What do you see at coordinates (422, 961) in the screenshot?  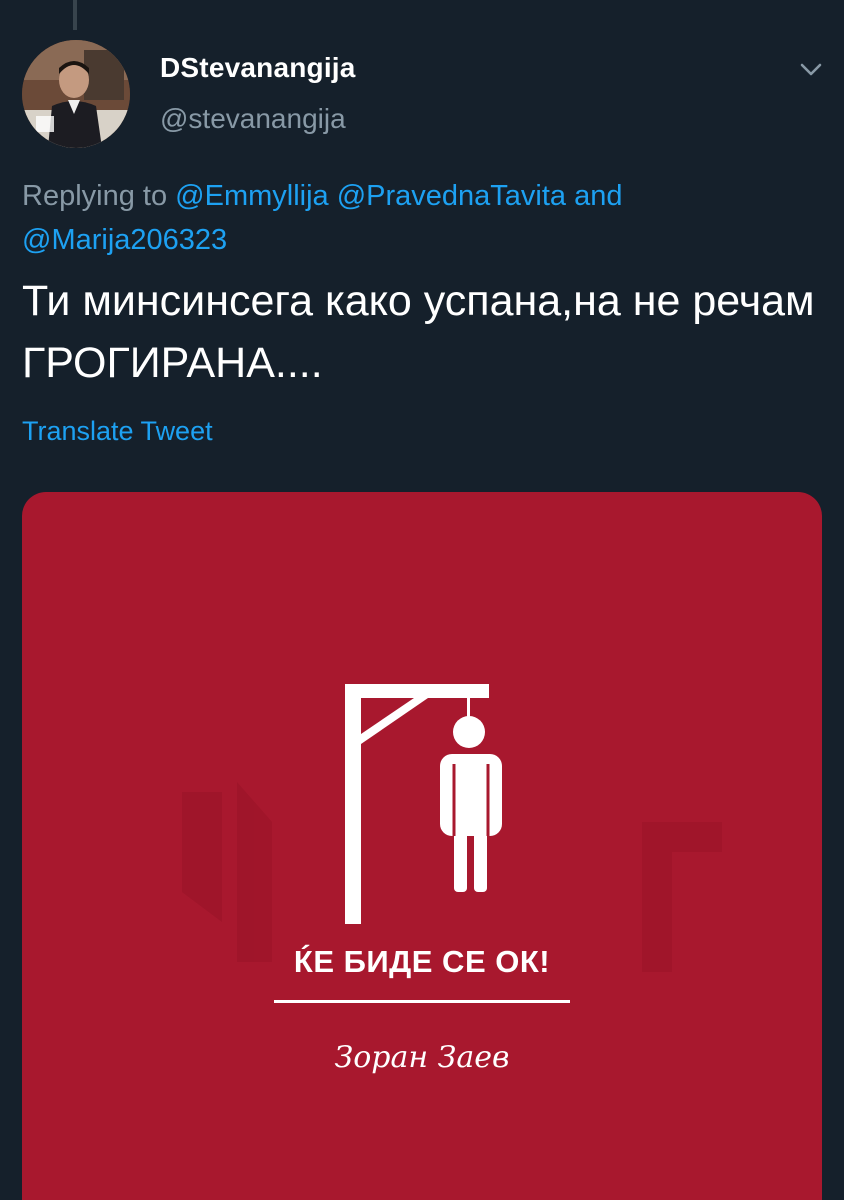 I see `poster-slogan: ЌЕ БИДЕ СЕ ОК!` at bounding box center [422, 961].